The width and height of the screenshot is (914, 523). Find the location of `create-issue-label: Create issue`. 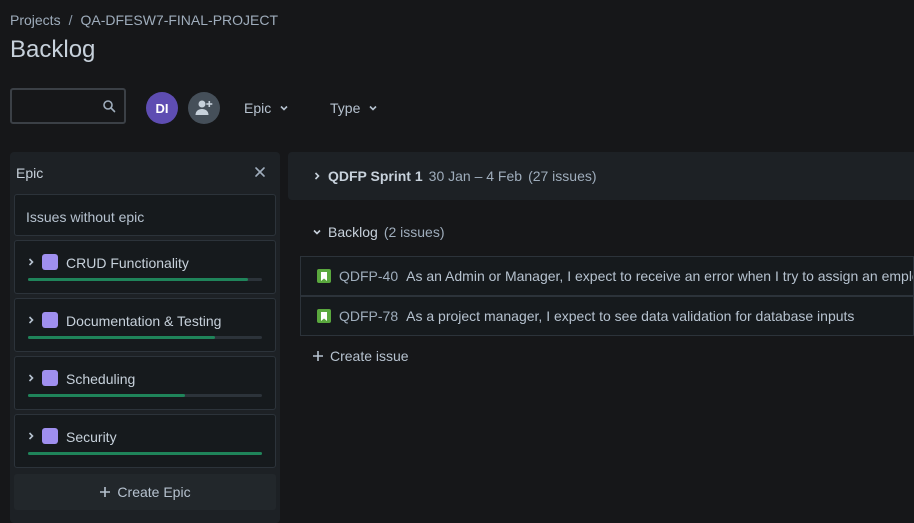

create-issue-label: Create issue is located at coordinates (369, 356).